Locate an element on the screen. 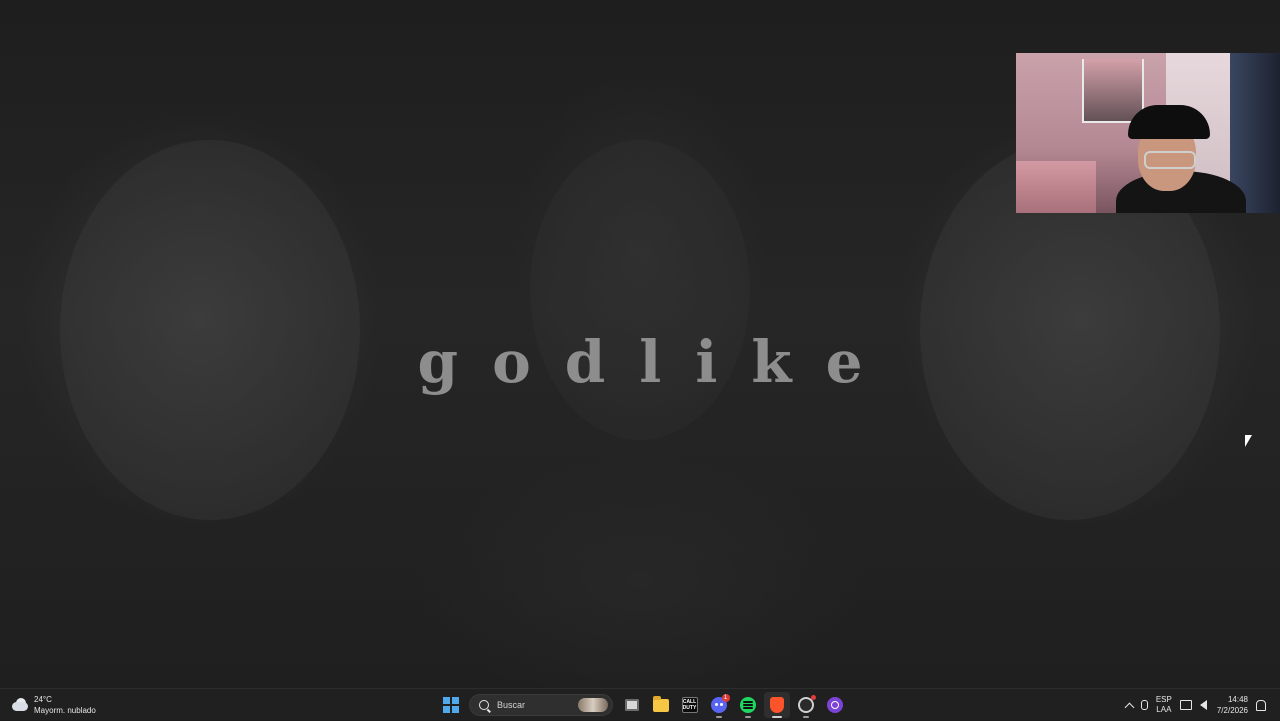 Image resolution: width=1280 pixels, height=721 pixels. wallpaper-wordmark: godlike is located at coordinates (657, 362).